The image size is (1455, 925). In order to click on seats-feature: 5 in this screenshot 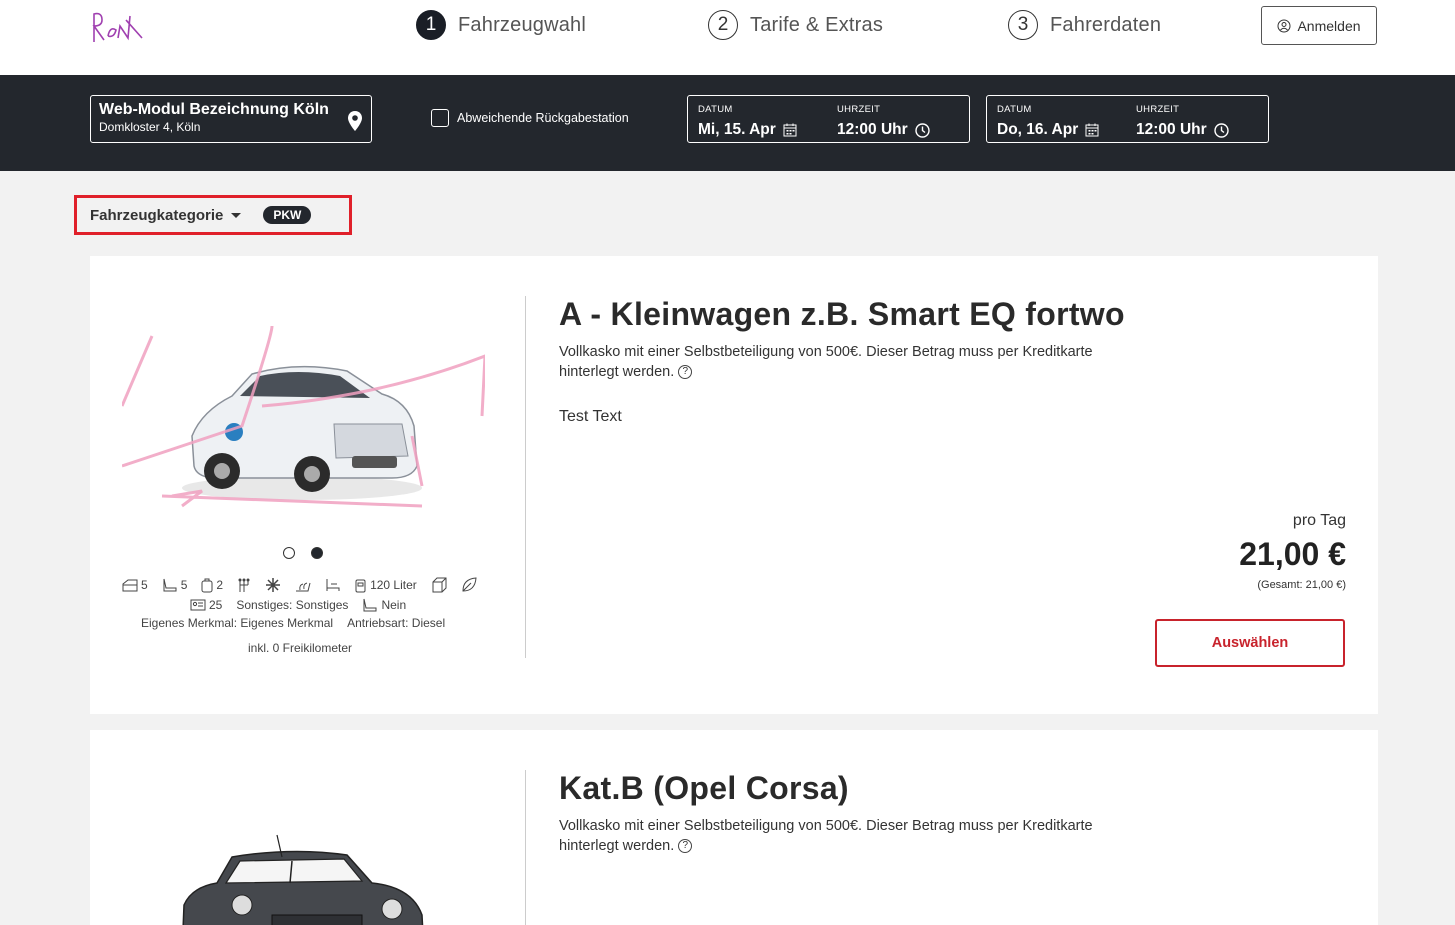, I will do `click(175, 585)`.